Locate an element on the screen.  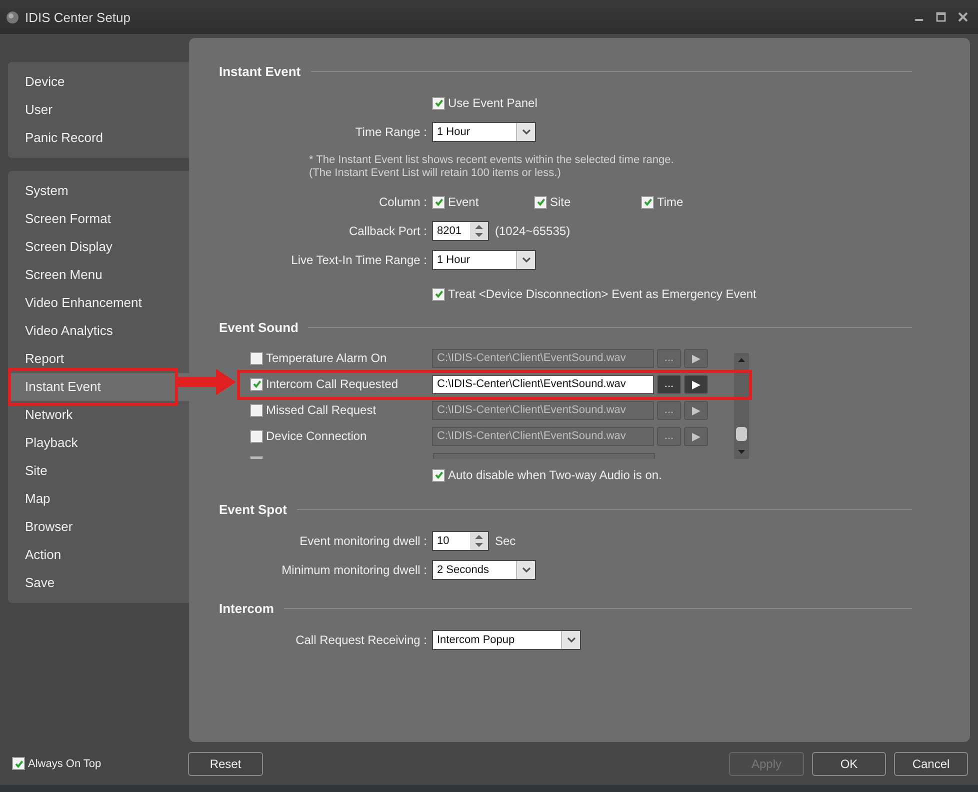
sidebar-item: Screen Format is located at coordinates (98, 219).